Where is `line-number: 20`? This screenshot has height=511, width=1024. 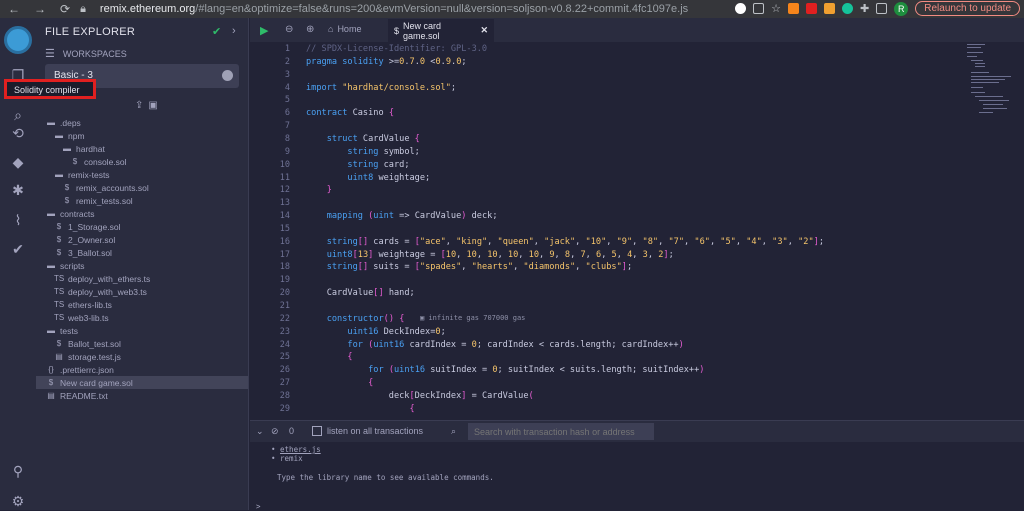
line-number: 20 is located at coordinates (284, 293).